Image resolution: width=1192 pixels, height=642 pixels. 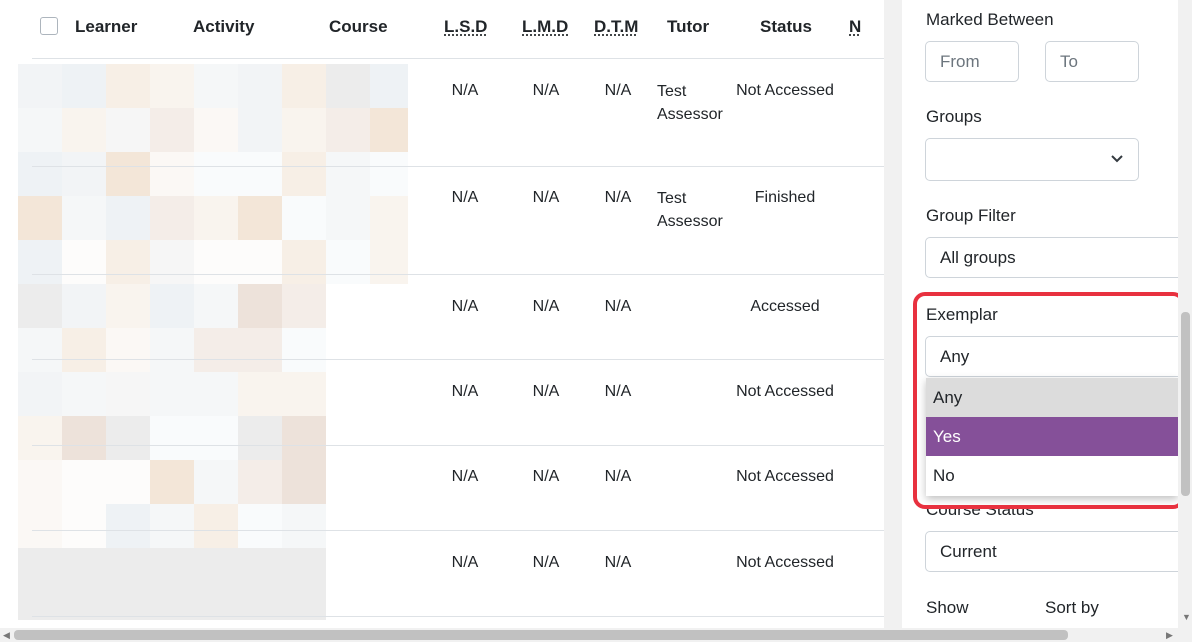 What do you see at coordinates (972, 61) in the screenshot?
I see `marked-from-input: From` at bounding box center [972, 61].